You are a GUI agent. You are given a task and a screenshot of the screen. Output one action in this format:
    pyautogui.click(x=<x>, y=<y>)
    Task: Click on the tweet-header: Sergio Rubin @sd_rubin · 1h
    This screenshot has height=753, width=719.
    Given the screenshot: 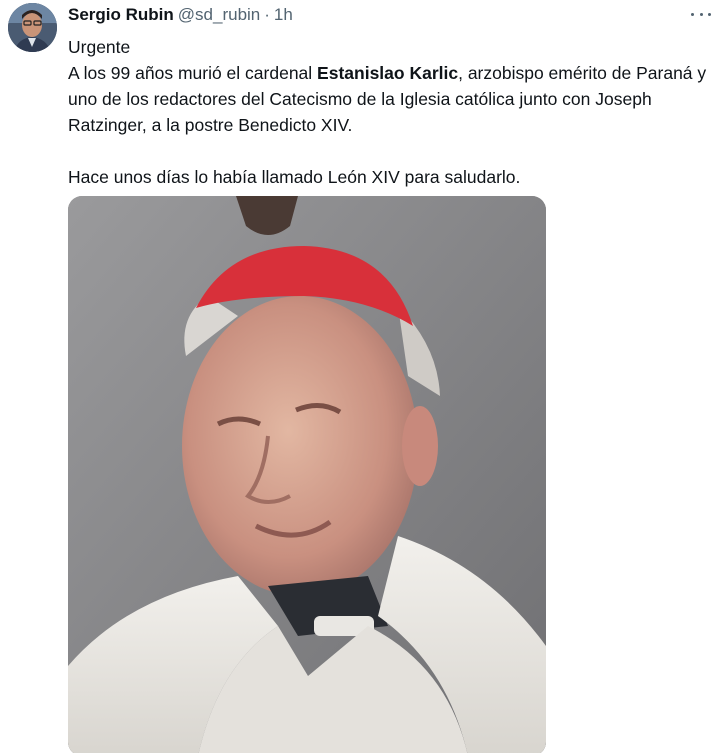 What is the action you would take?
    pyautogui.click(x=180, y=15)
    